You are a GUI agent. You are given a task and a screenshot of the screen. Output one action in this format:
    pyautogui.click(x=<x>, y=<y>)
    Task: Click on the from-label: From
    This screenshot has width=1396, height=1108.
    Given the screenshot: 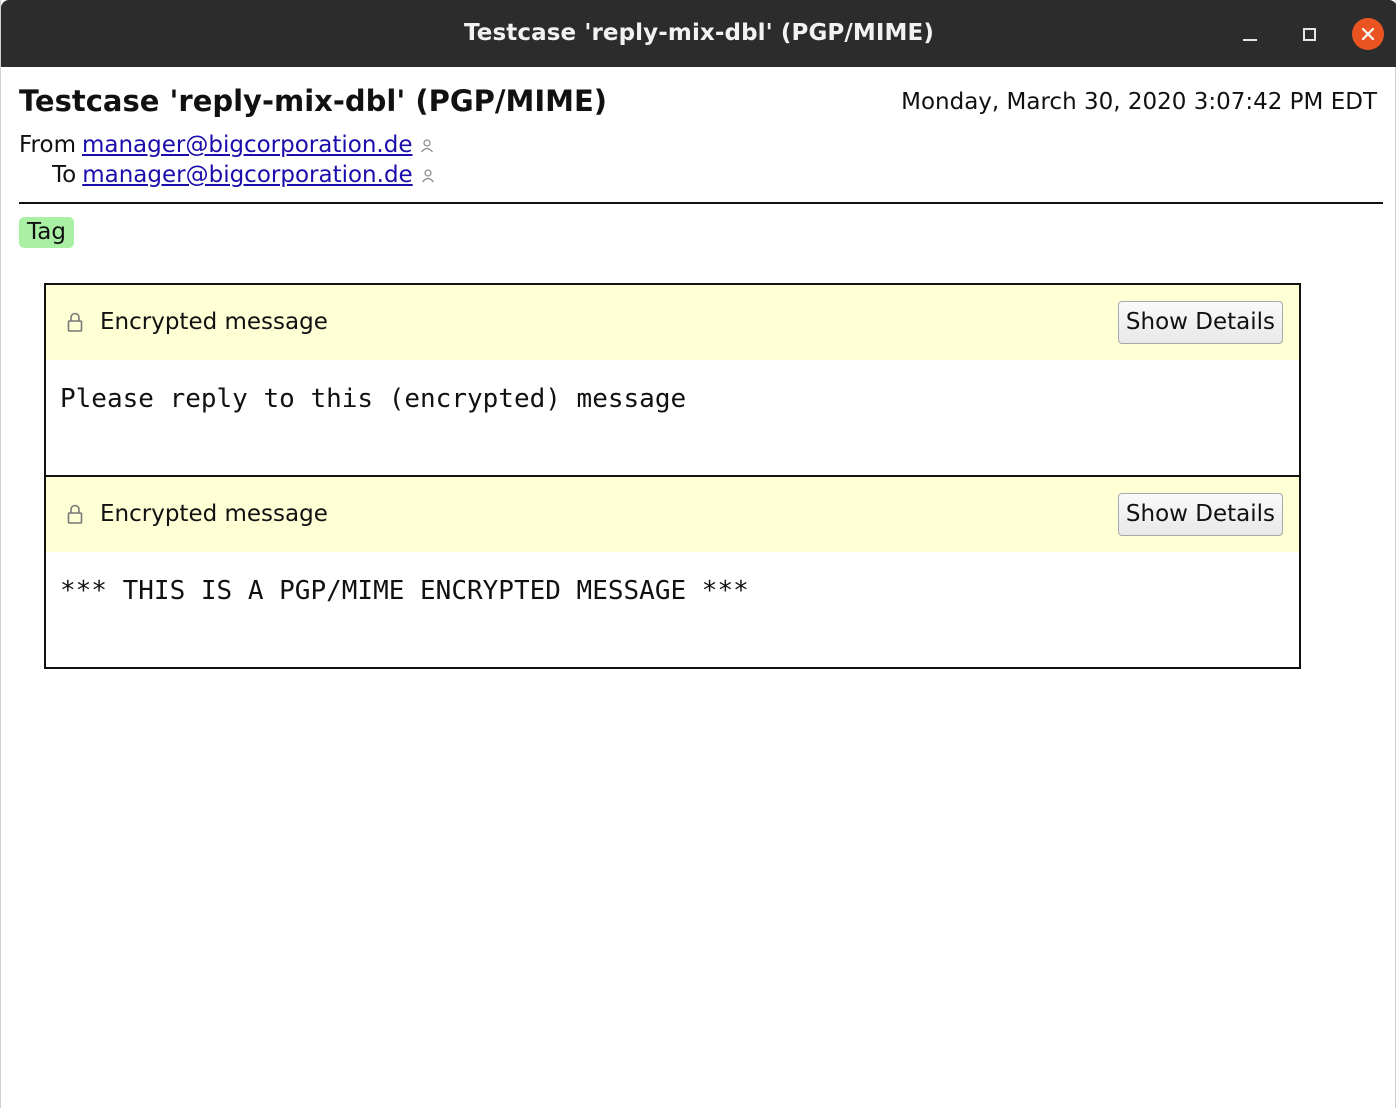 What is the action you would take?
    pyautogui.click(x=47, y=145)
    